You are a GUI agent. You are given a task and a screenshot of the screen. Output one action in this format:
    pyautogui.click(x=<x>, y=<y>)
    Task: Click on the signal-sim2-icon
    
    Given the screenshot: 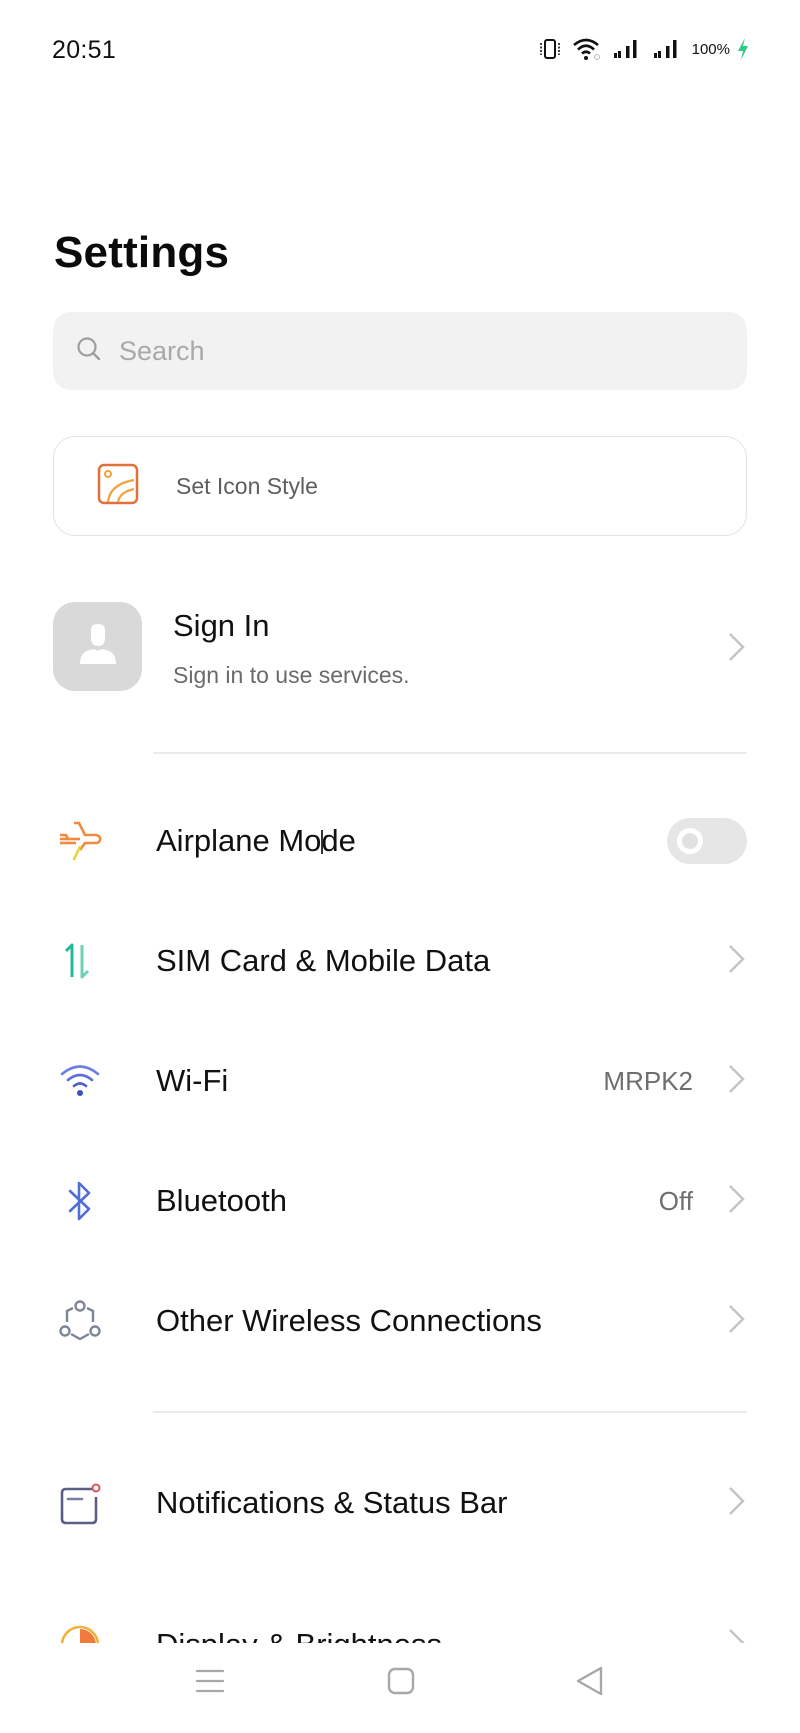 What is the action you would take?
    pyautogui.click(x=667, y=49)
    